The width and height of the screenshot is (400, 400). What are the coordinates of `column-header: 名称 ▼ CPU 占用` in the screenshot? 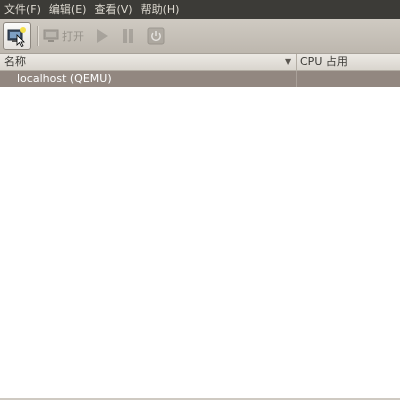 It's located at (200, 62).